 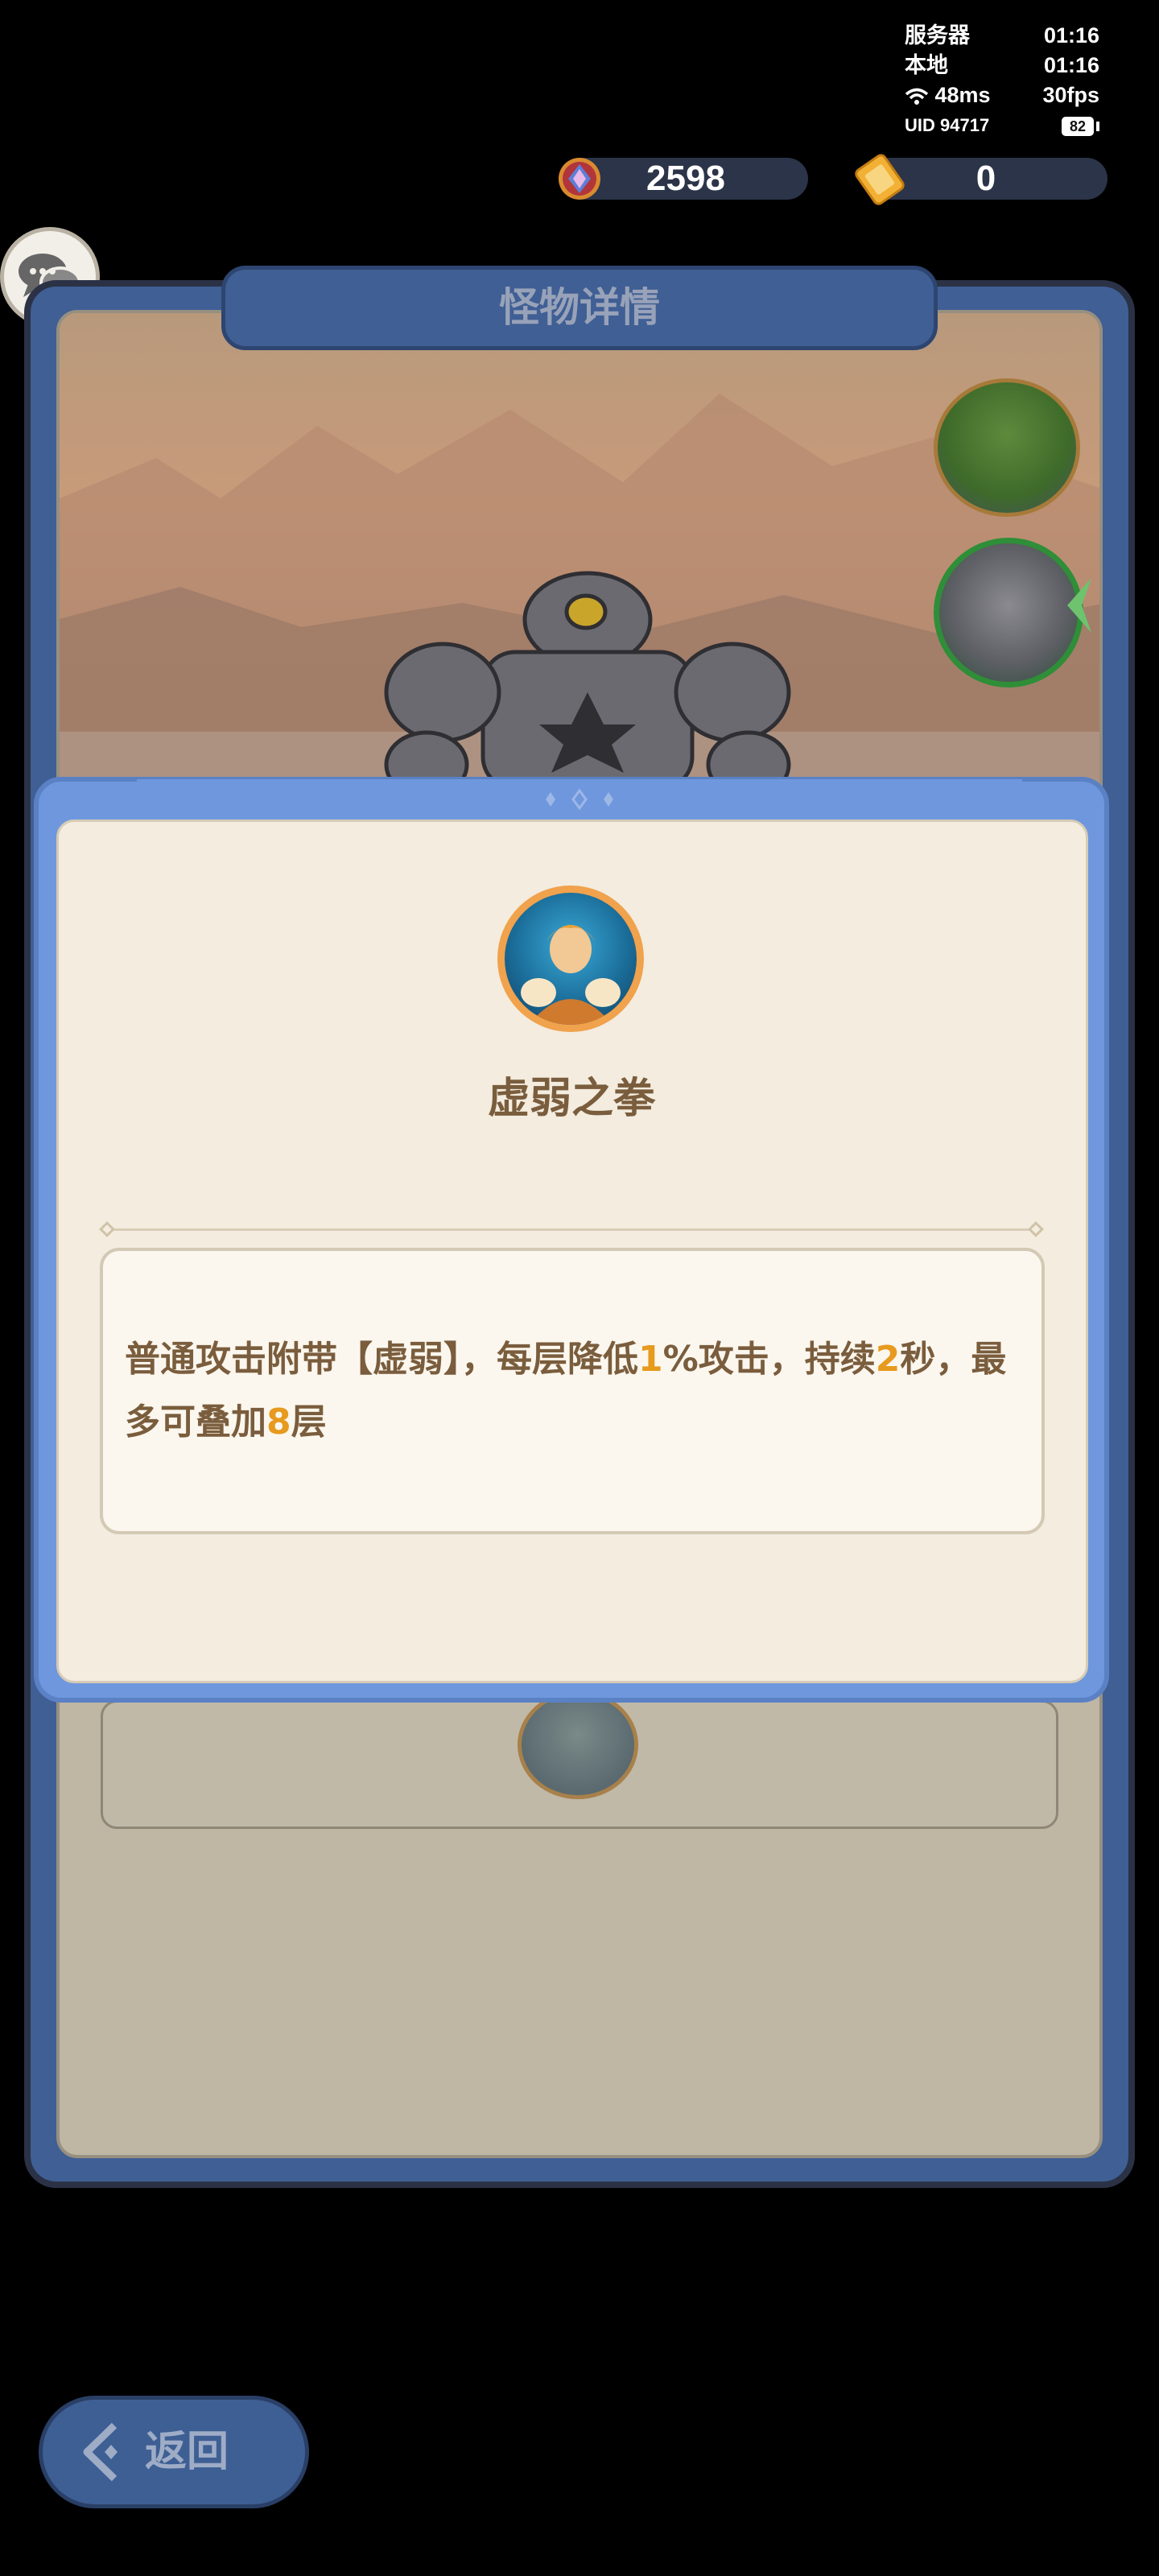 I want to click on gem-icon, so click(x=579, y=179).